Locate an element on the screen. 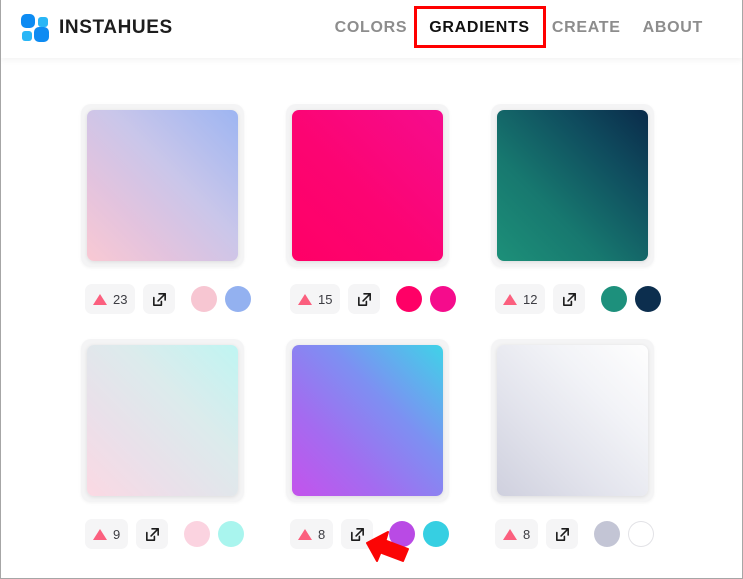  nav-item-about: ABOUT is located at coordinates (673, 28).